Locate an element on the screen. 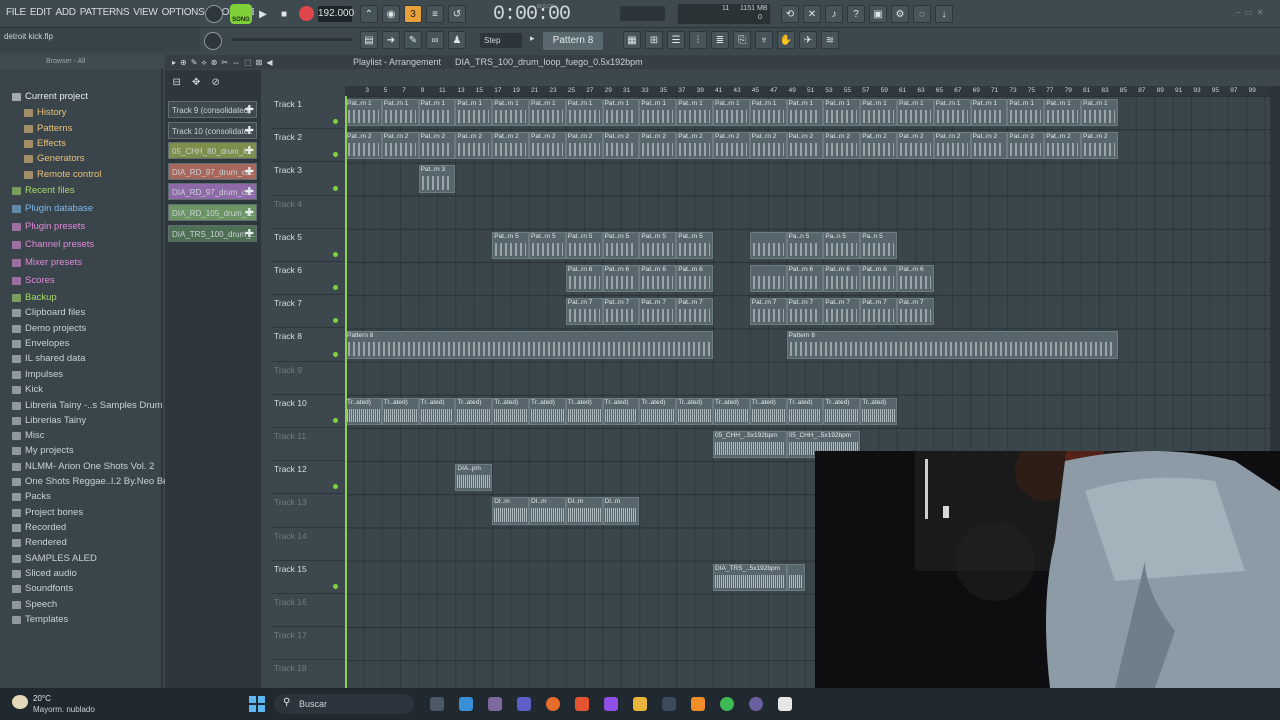 The height and width of the screenshot is (720, 1280). countdown-icon: 3 is located at coordinates (413, 14).